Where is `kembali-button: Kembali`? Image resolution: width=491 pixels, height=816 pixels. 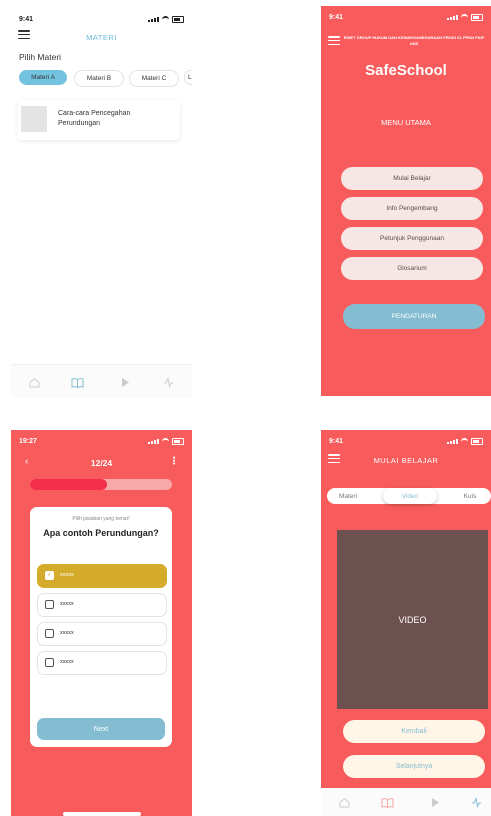
kembali-button: Kembali is located at coordinates (414, 731).